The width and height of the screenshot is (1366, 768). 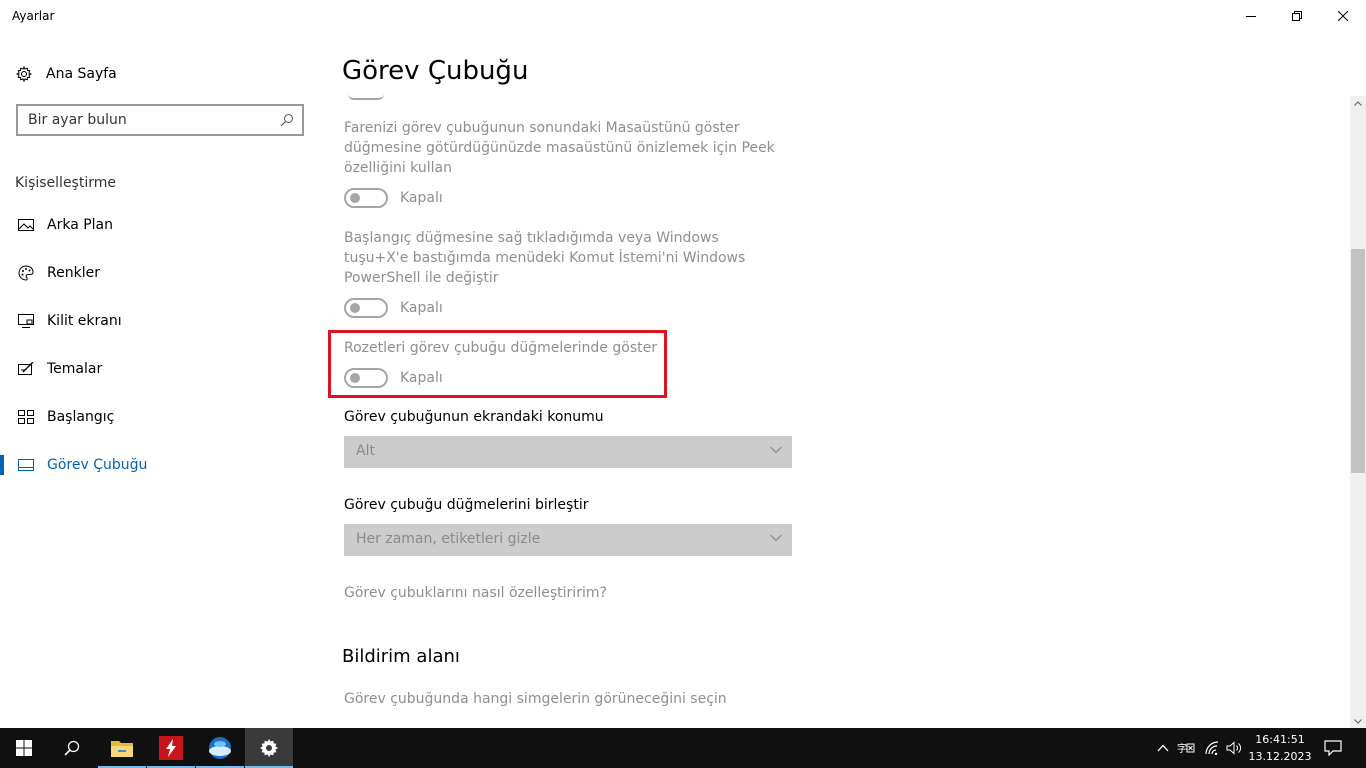 What do you see at coordinates (81, 74) in the screenshot?
I see `home-label: Ana Sayfa` at bounding box center [81, 74].